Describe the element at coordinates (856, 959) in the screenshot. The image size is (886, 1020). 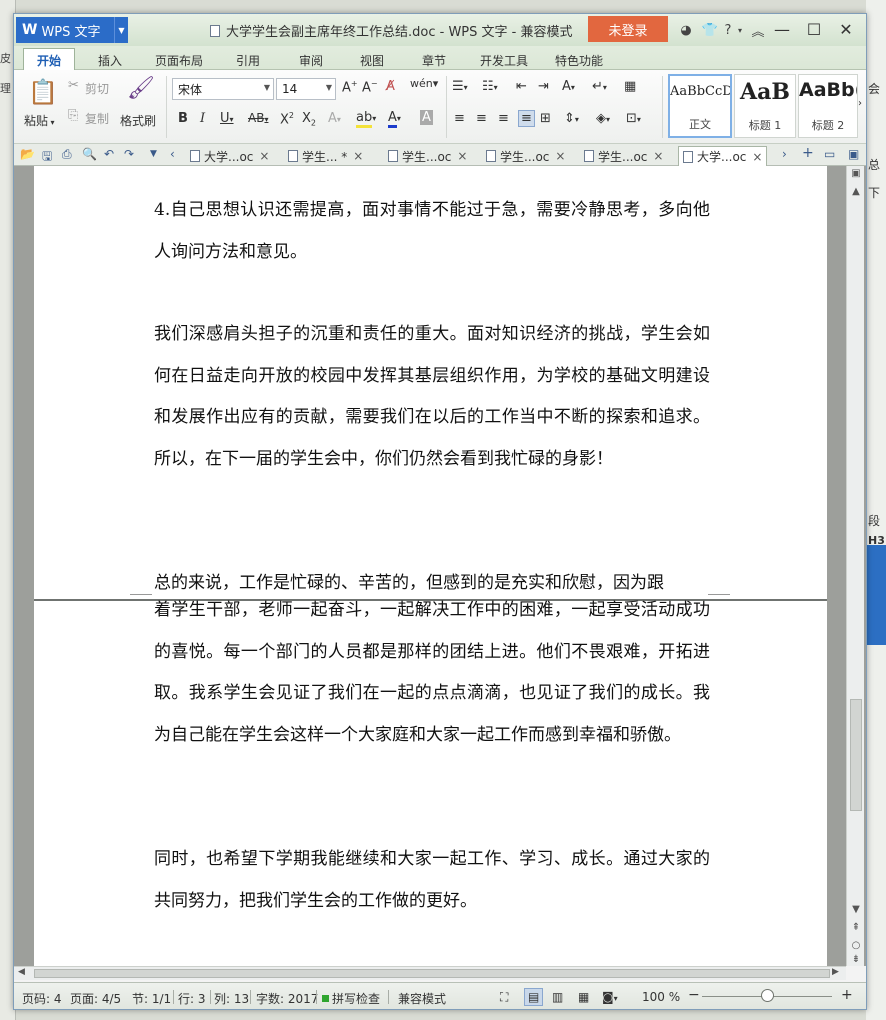
I see `next-page-icon: ⇟` at that location.